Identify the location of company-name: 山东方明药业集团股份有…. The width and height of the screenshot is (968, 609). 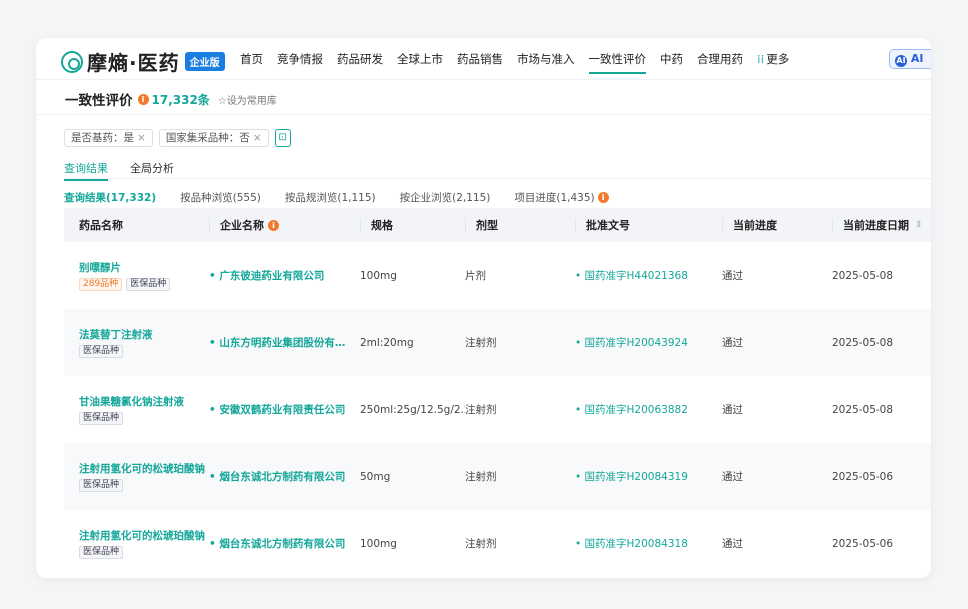
(282, 343).